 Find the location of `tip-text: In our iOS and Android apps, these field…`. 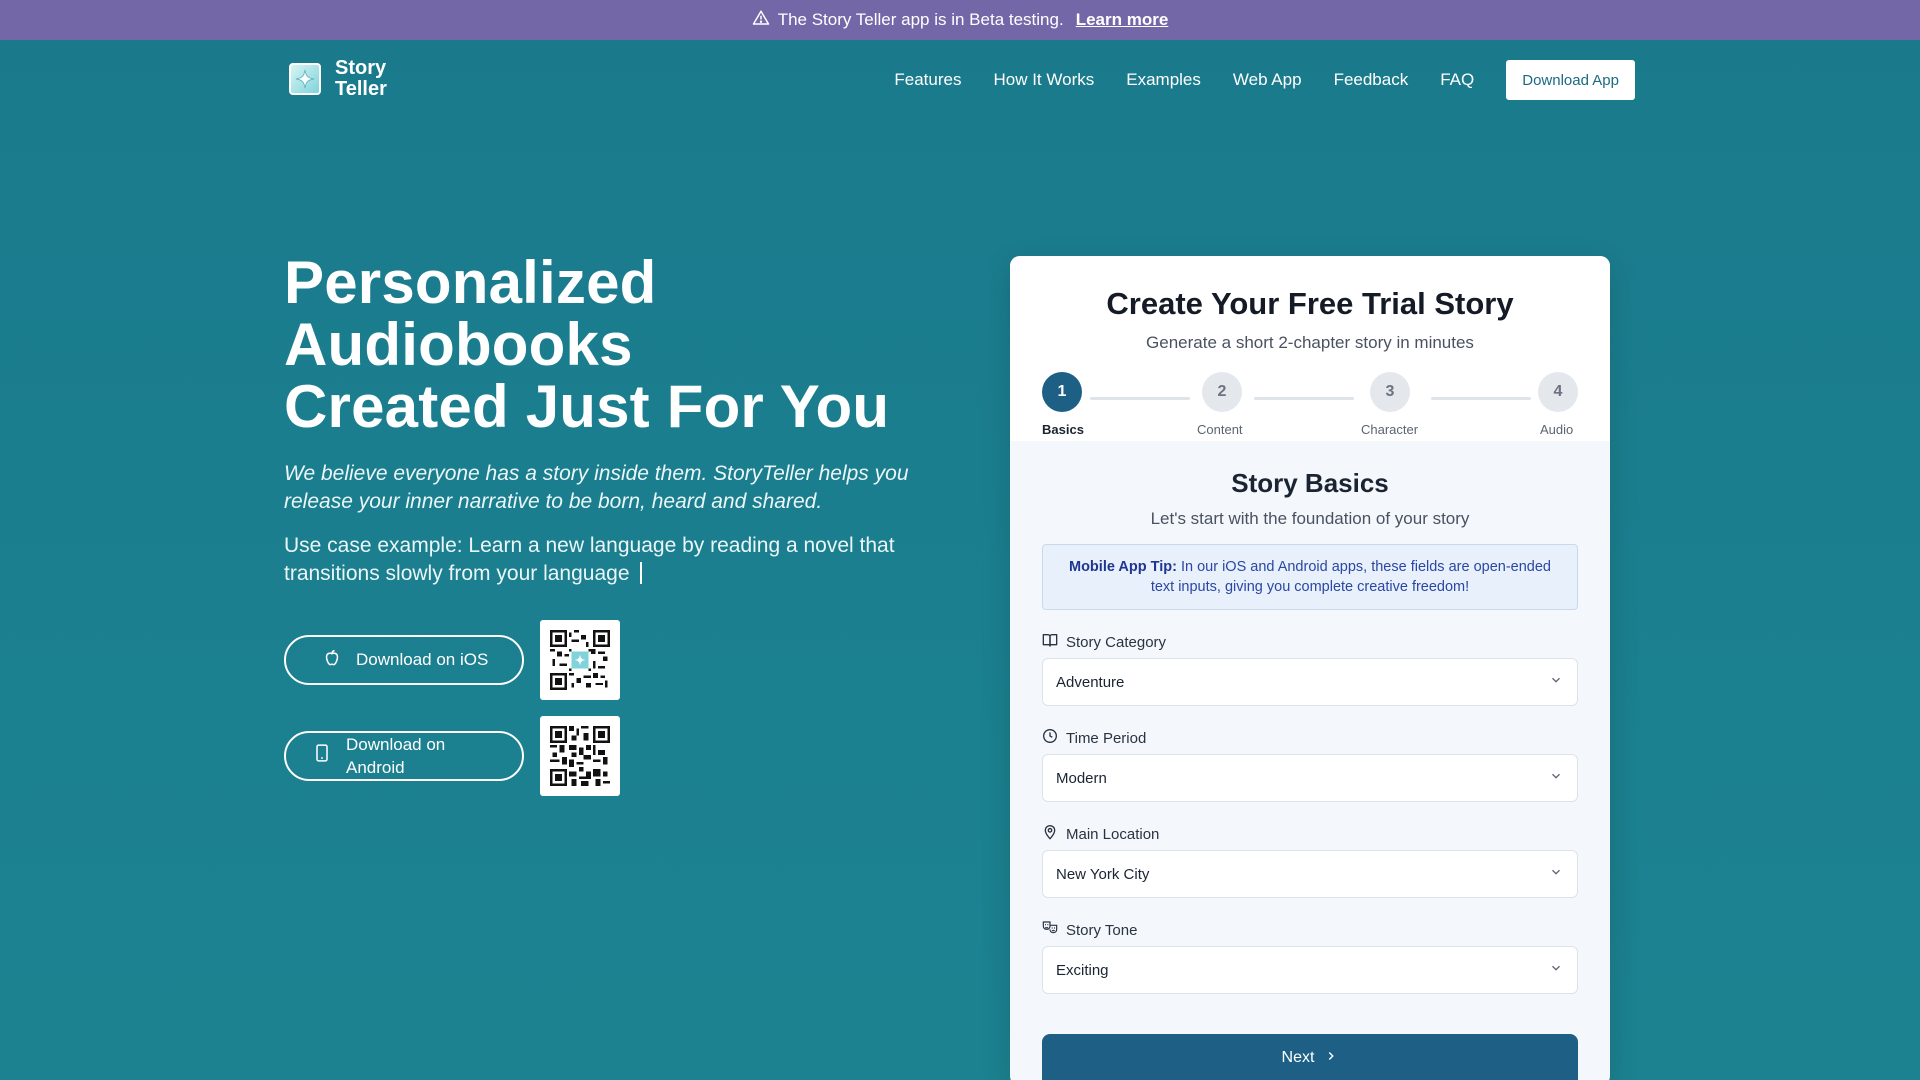

tip-text: In our iOS and Android apps, these field… is located at coordinates (1350, 577).